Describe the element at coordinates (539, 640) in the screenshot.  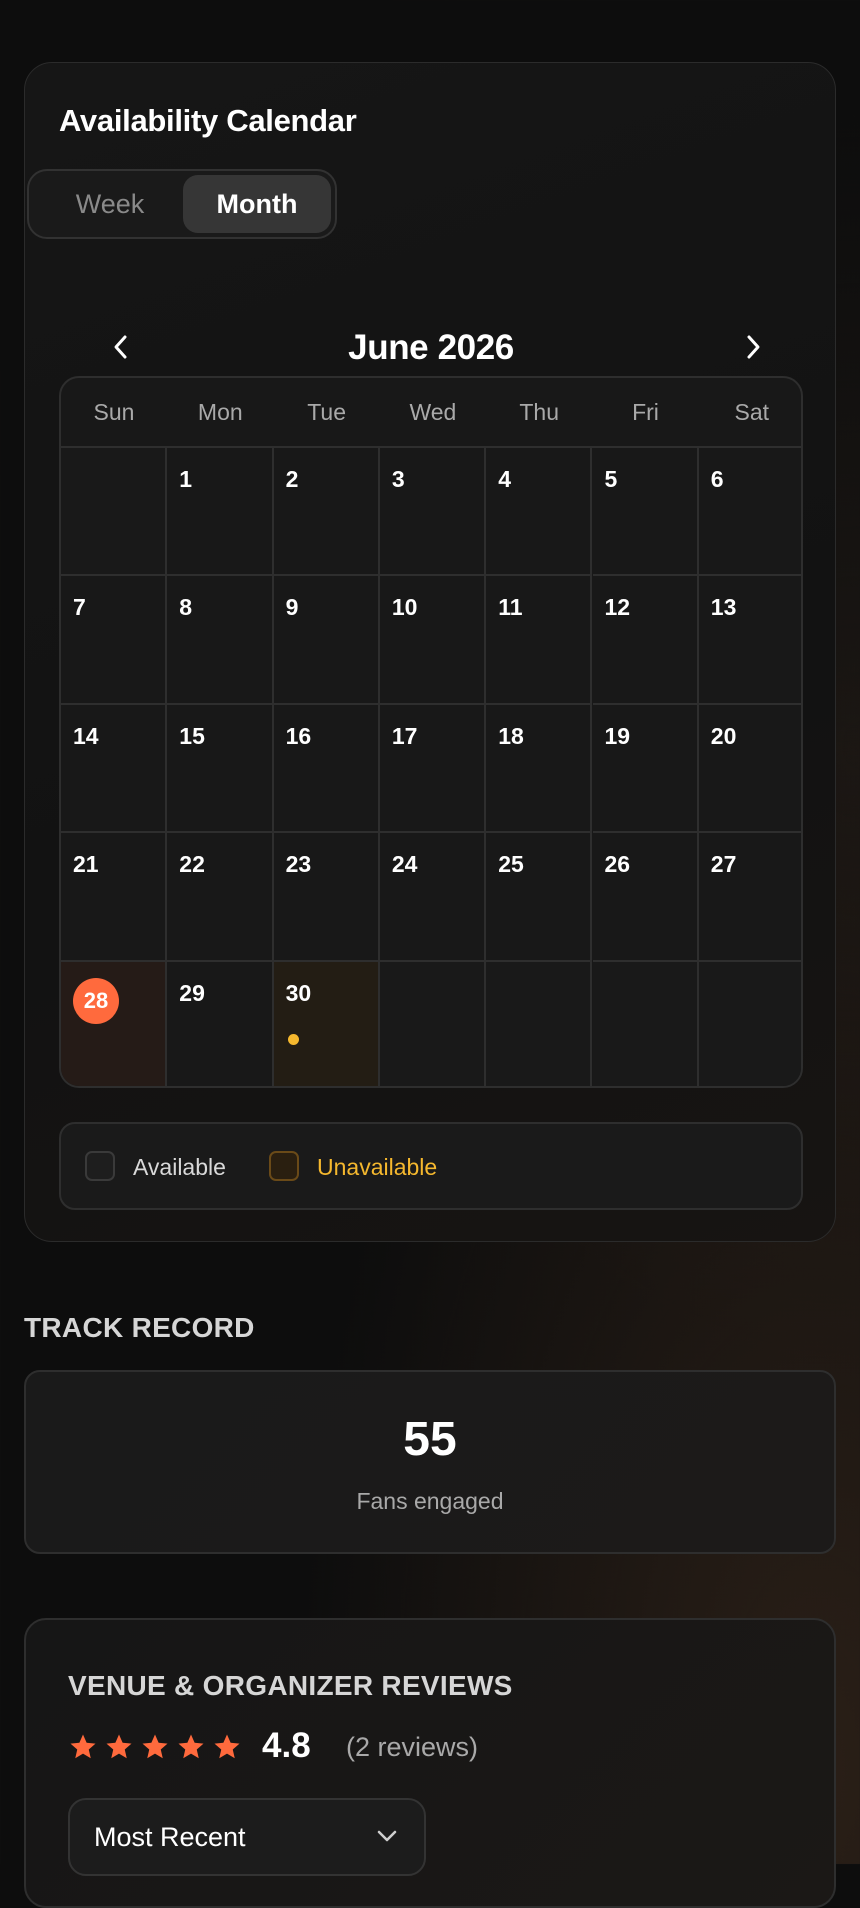
I see `calendar-day-cell: 11` at that location.